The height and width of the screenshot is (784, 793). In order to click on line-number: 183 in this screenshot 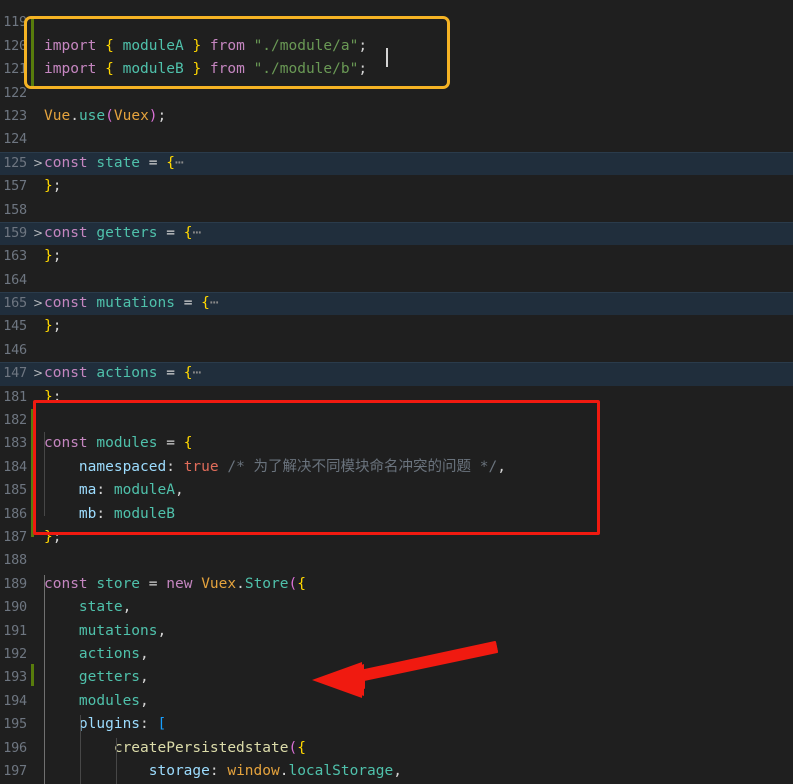, I will do `click(15, 443)`.